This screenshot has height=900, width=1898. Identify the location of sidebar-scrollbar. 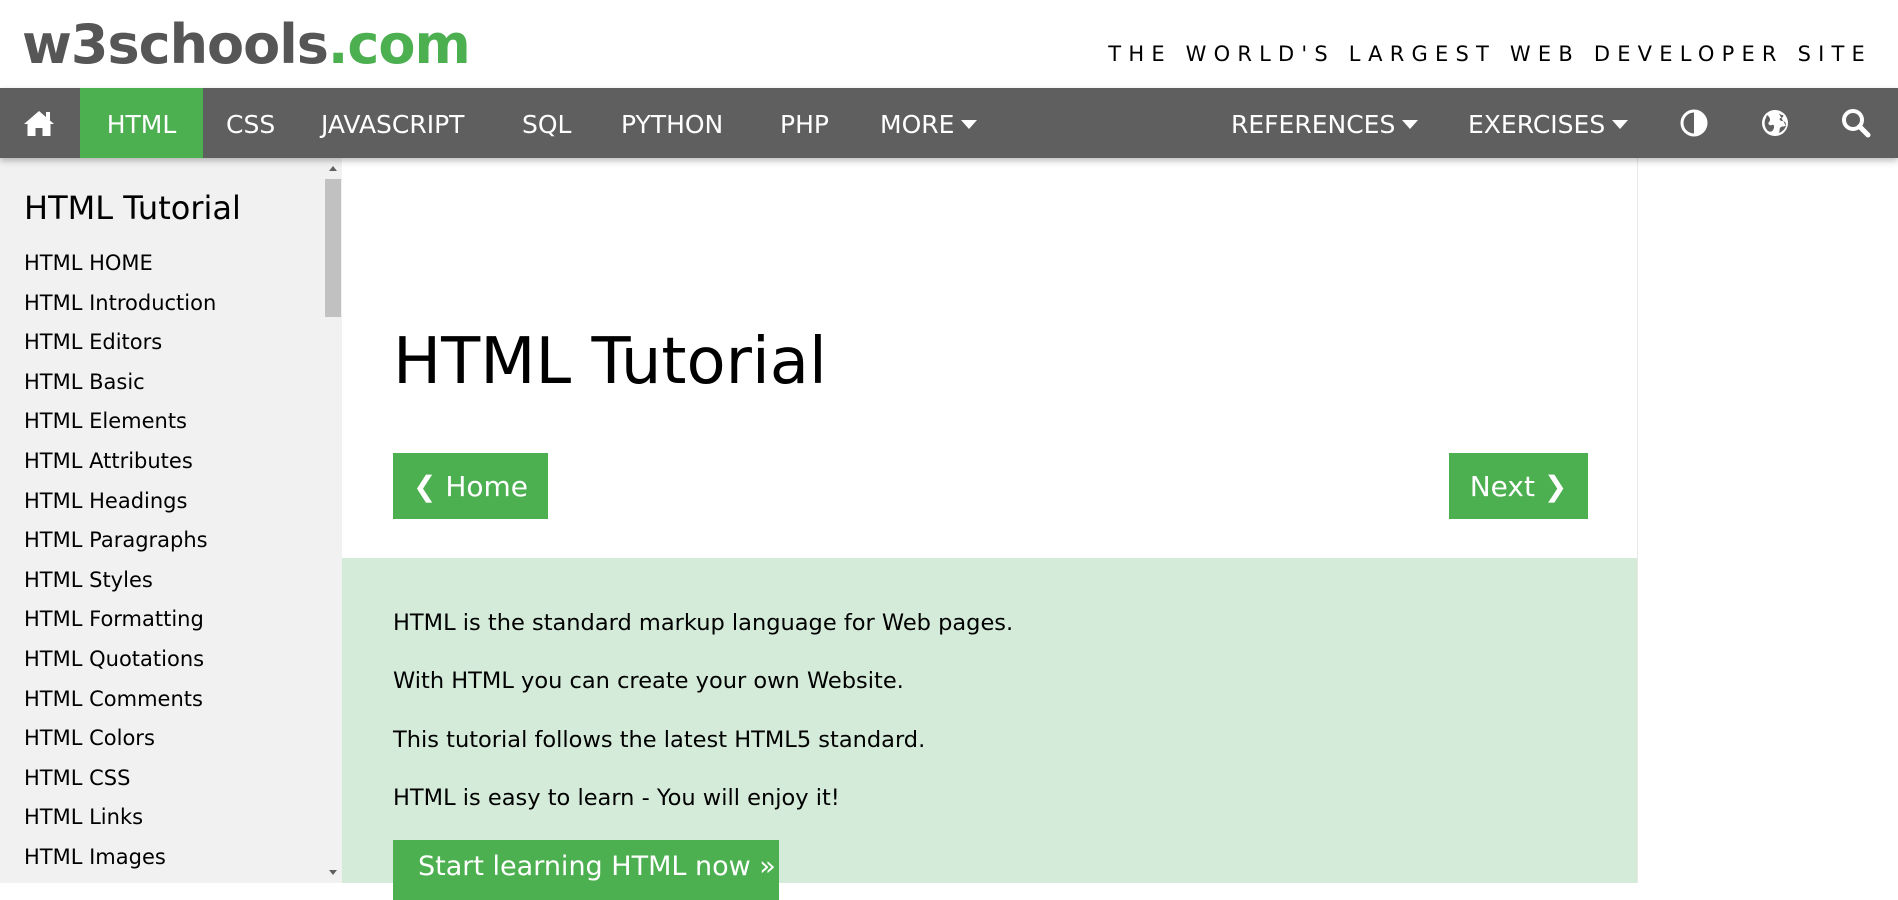
(333, 520).